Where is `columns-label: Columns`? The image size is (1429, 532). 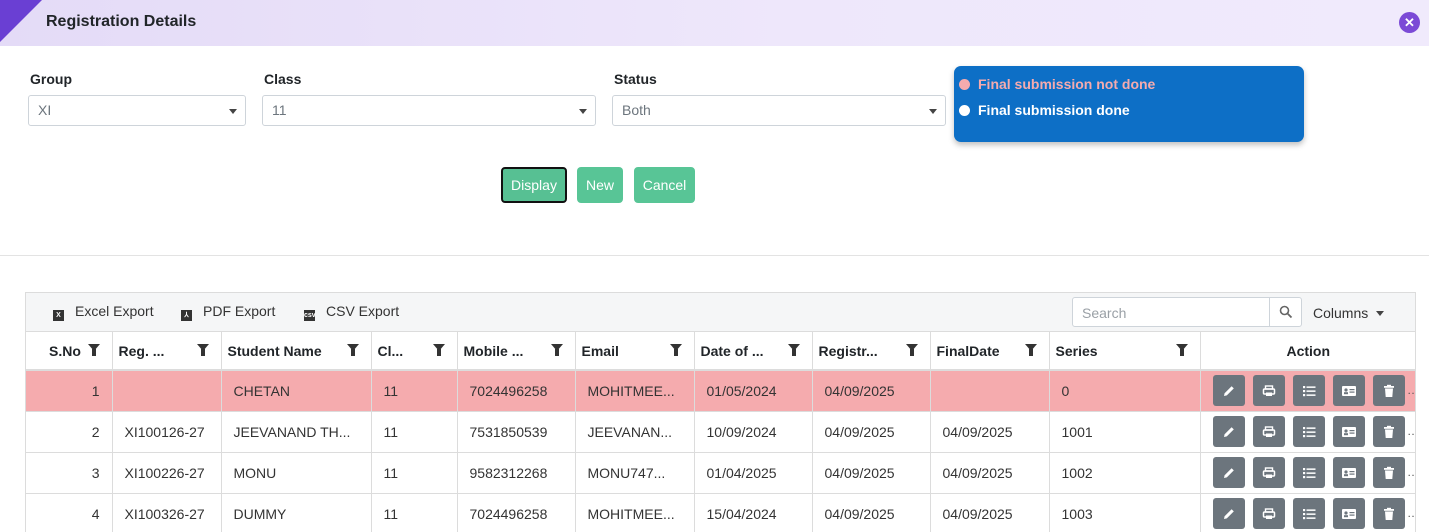
columns-label: Columns is located at coordinates (1341, 313).